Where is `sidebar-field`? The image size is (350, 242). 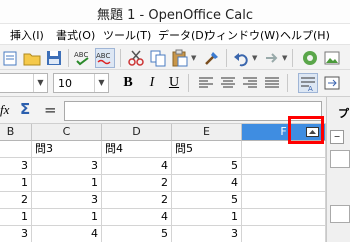
sidebar-field is located at coordinates (340, 214).